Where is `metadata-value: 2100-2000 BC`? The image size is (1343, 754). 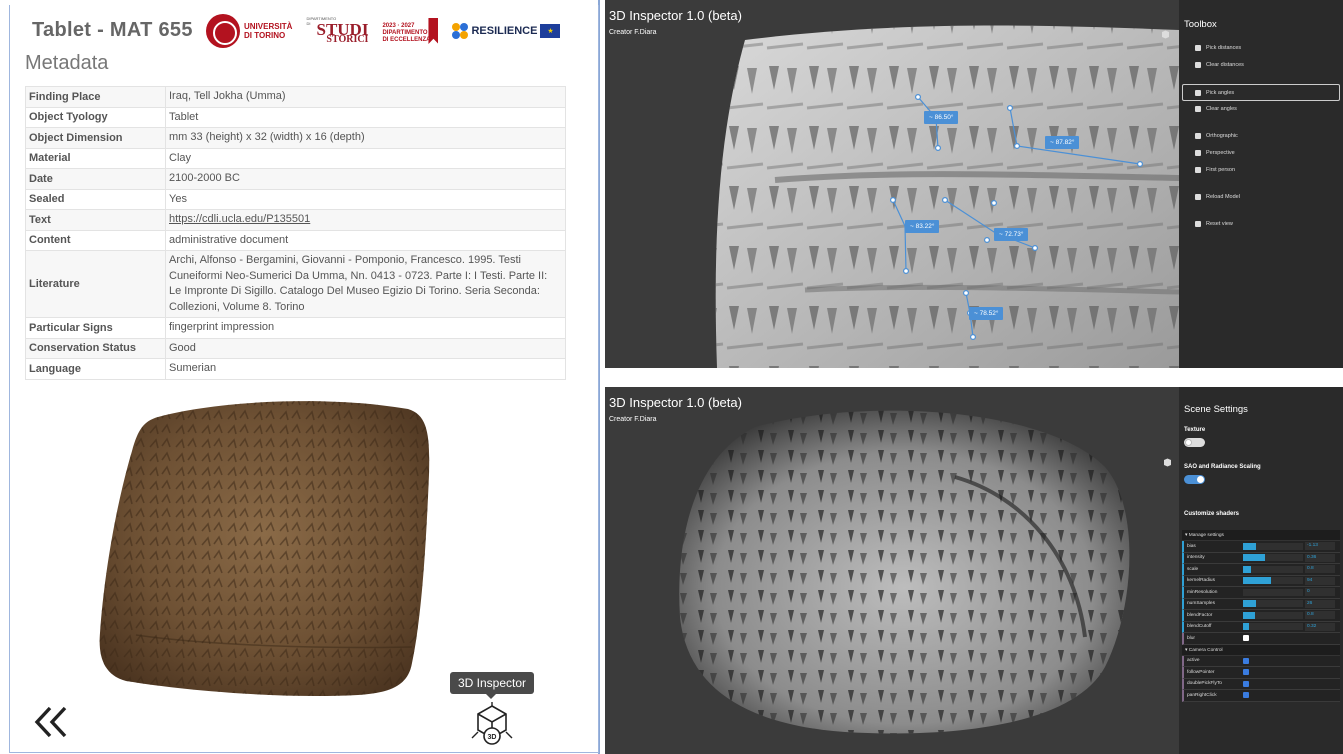
metadata-value: 2100-2000 BC is located at coordinates (365, 179).